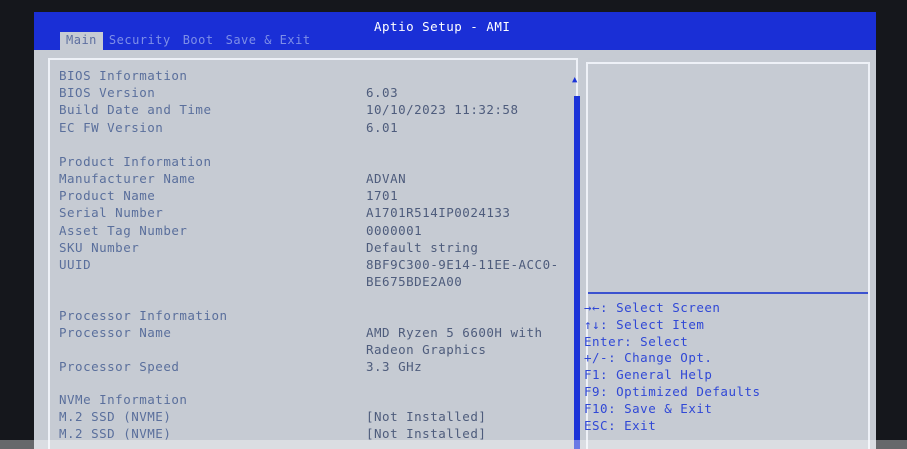  Describe the element at coordinates (111, 212) in the screenshot. I see `serial-number-label: Serial Number` at that location.